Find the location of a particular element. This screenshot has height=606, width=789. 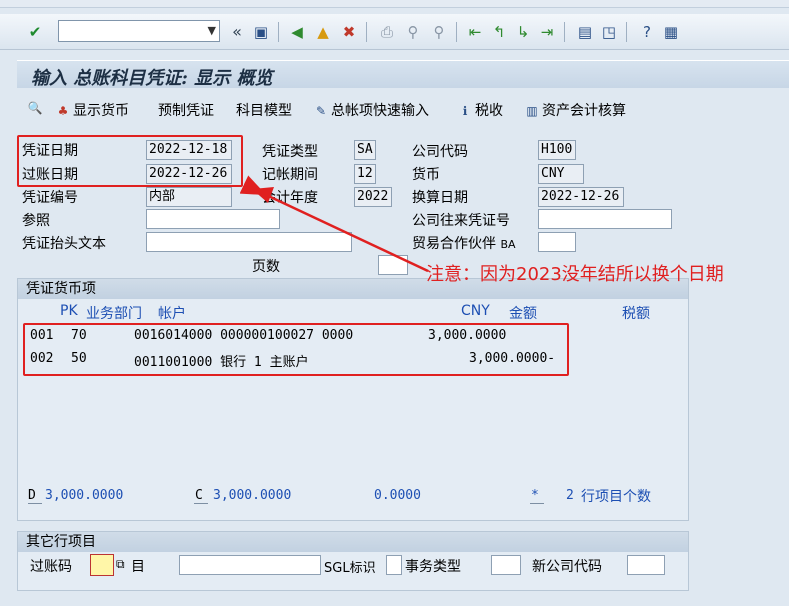

find-next-icon: ⚲ is located at coordinates (439, 32).